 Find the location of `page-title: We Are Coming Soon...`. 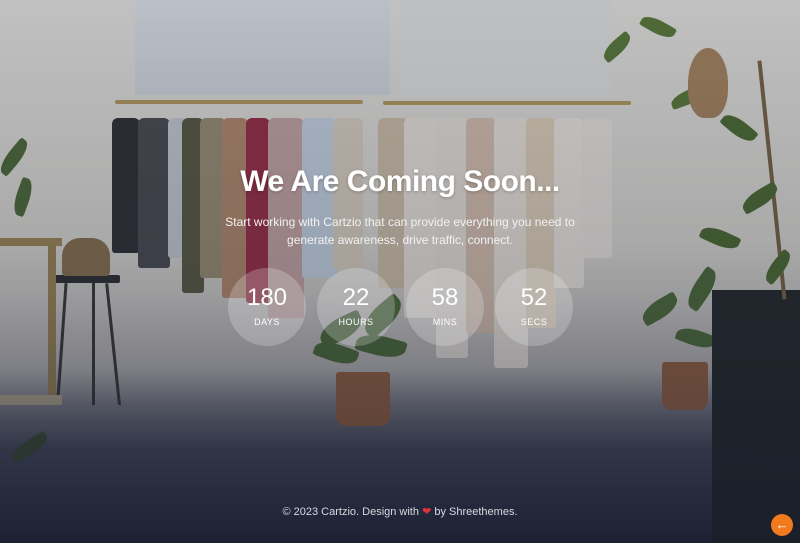

page-title: We Are Coming Soon... is located at coordinates (400, 181).